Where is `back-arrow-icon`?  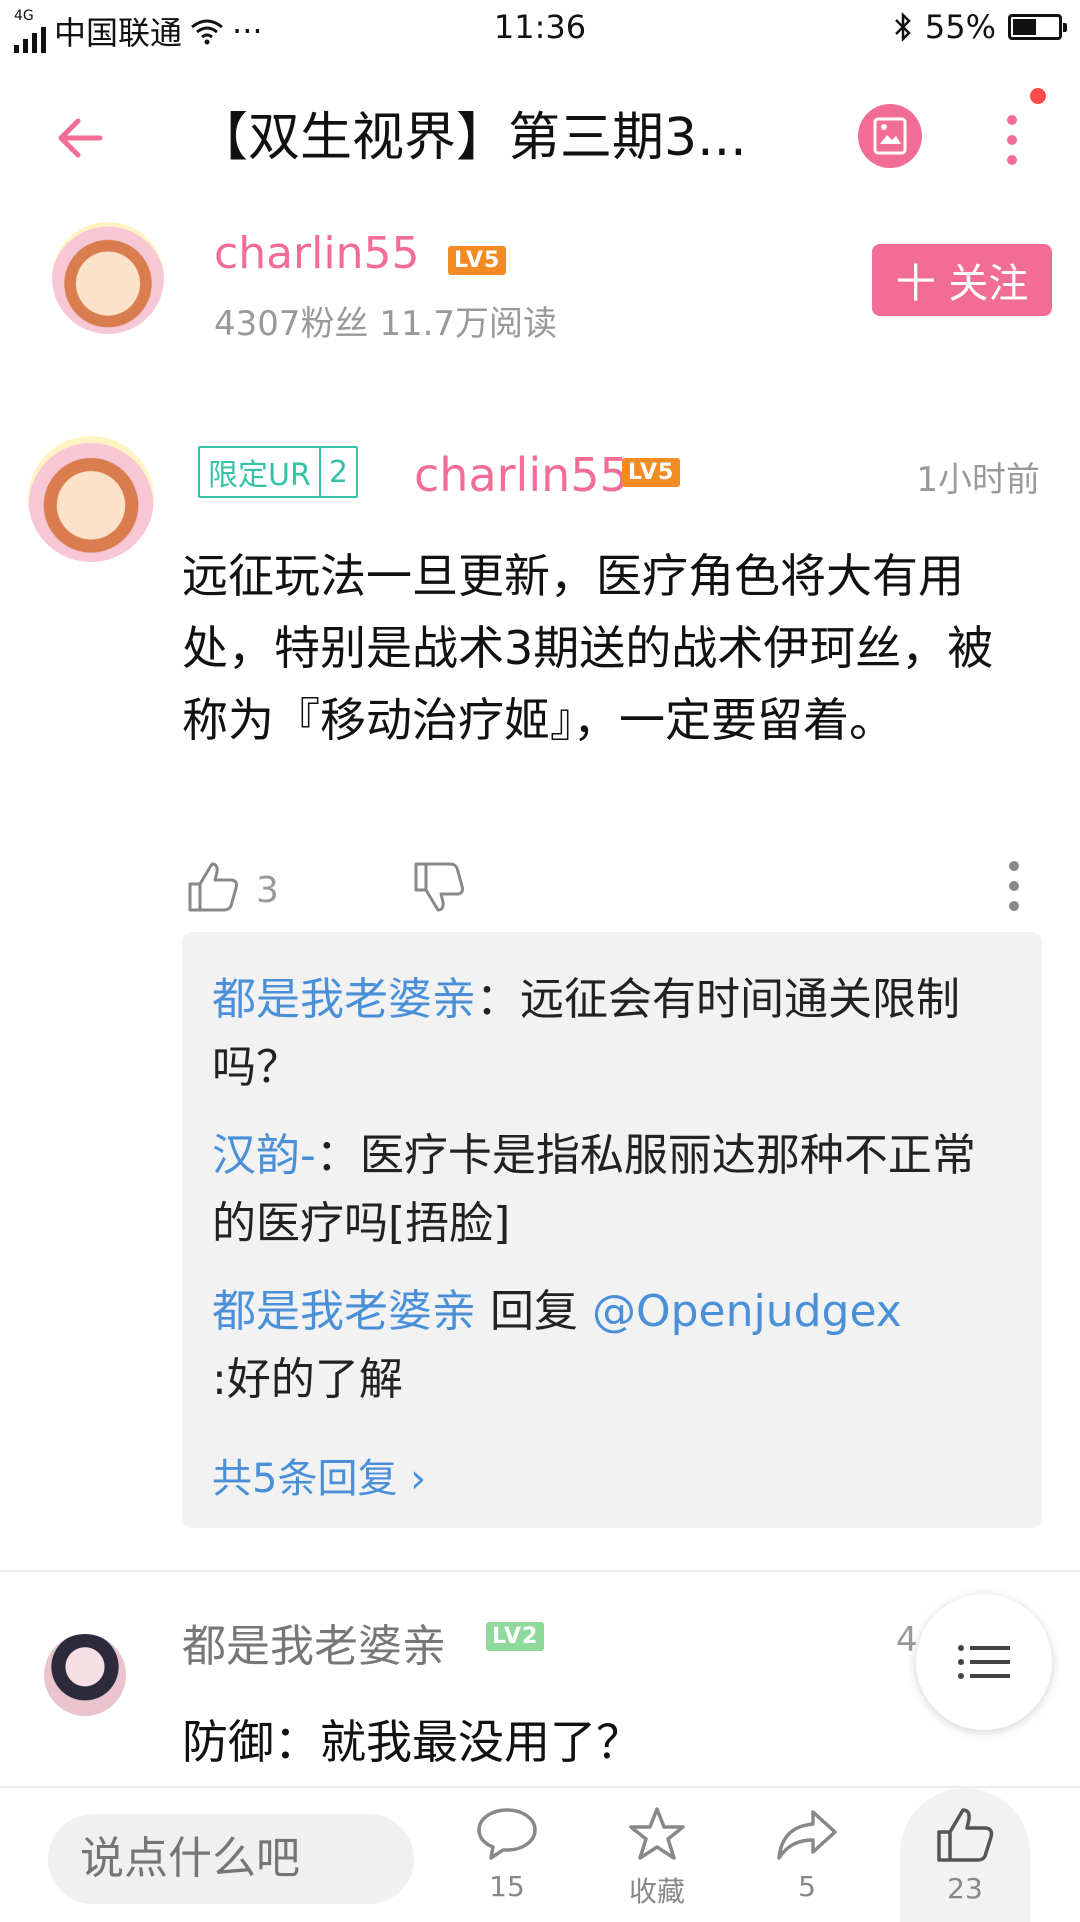
back-arrow-icon is located at coordinates (82, 138).